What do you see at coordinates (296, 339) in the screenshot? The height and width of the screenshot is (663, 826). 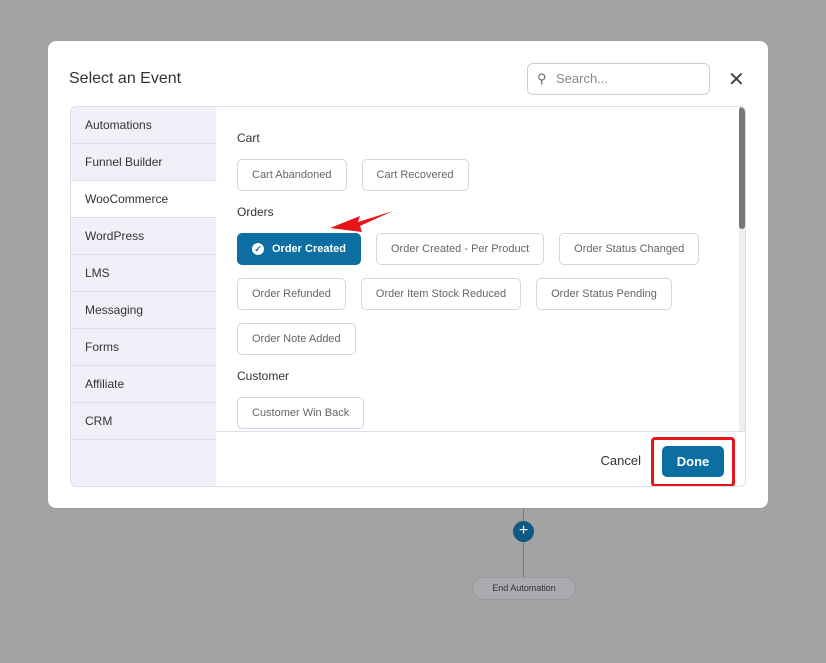 I see `event-order-note-added: Order Note Added` at bounding box center [296, 339].